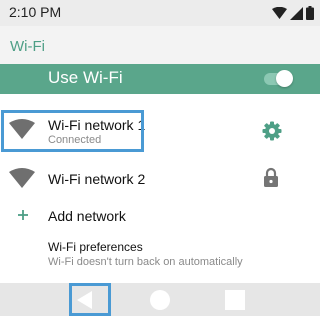 Image resolution: width=320 pixels, height=316 pixels. I want to click on battery-icon, so click(310, 13).